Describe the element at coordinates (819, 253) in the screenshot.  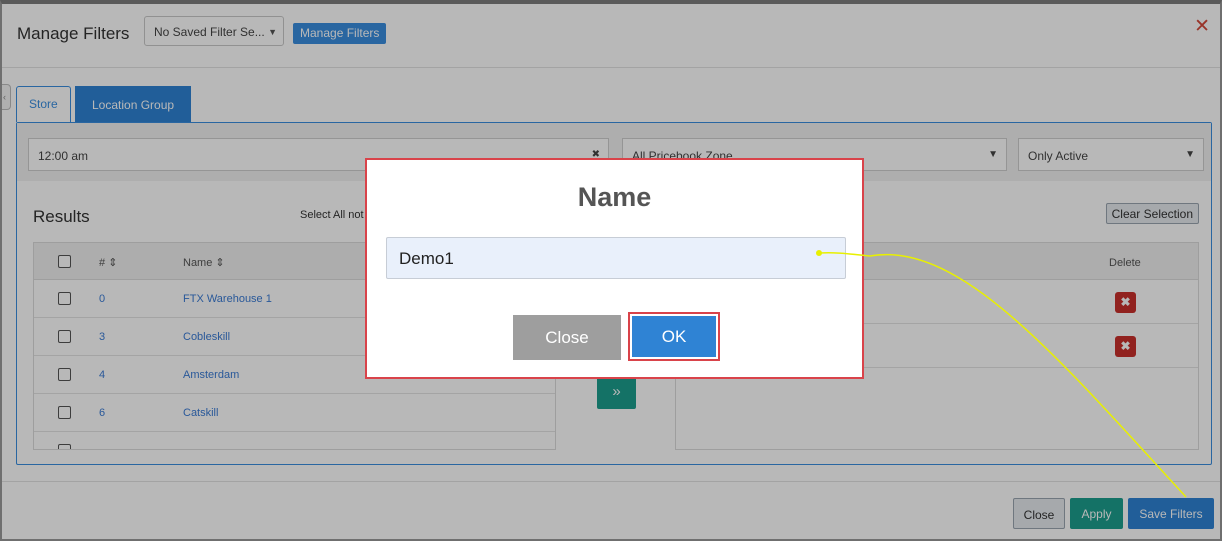
I see `annotation-arrow-tip` at that location.